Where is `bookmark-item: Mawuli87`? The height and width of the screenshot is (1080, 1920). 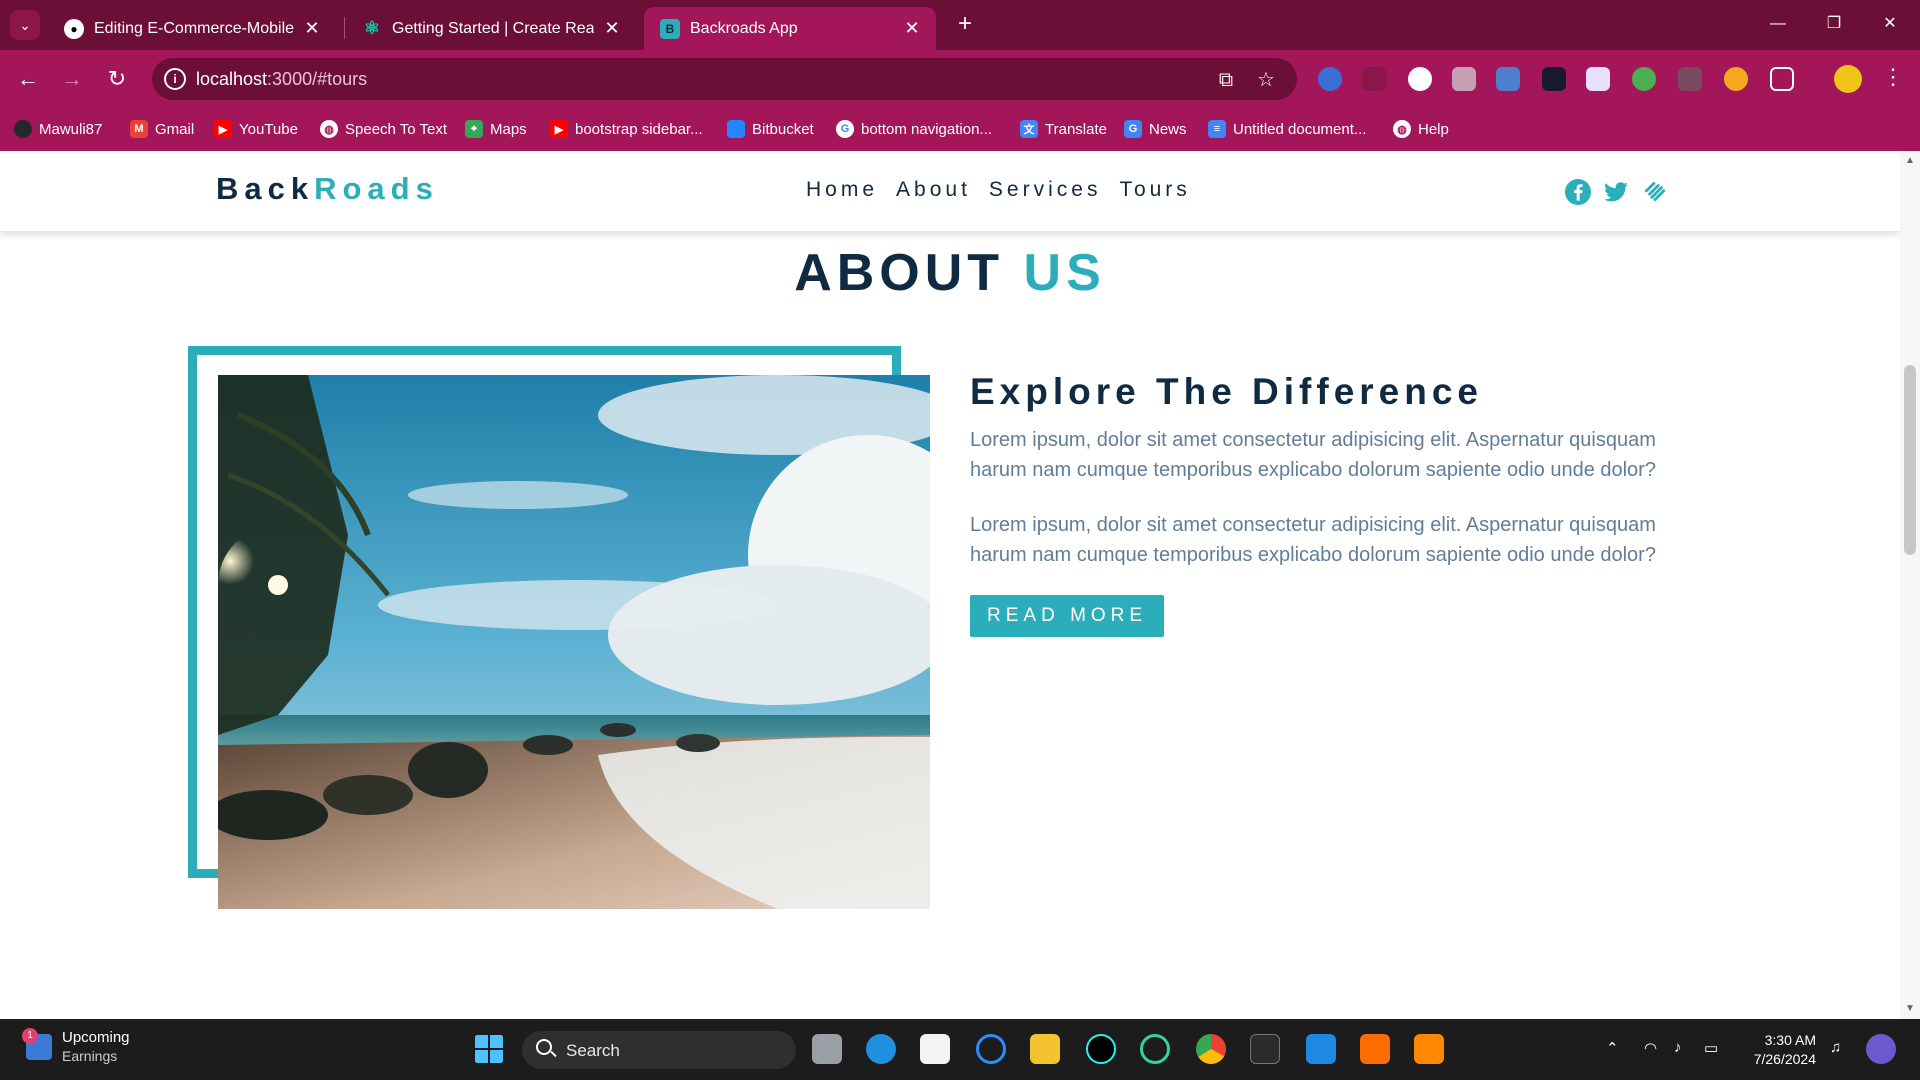 bookmark-item: Mawuli87 is located at coordinates (58, 129).